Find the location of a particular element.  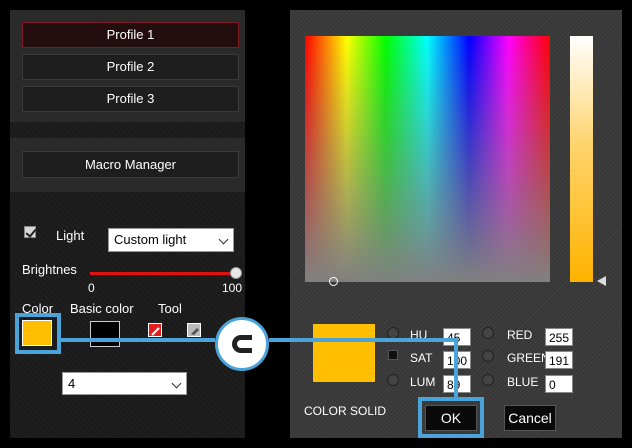

brightness-min-label: 0 is located at coordinates (91, 288).